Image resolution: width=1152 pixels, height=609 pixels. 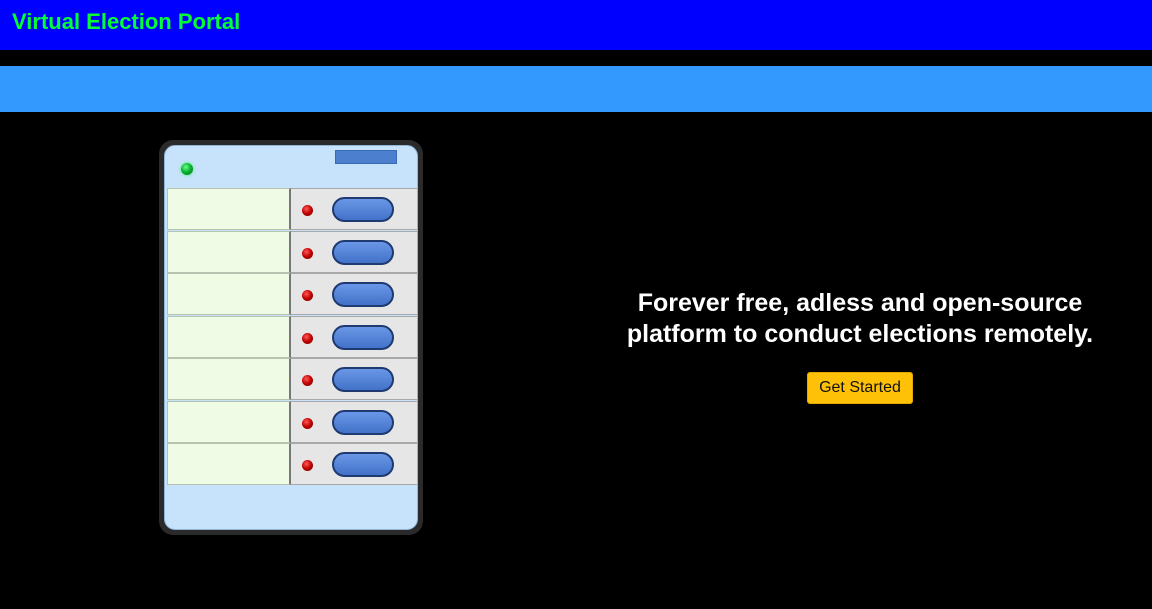 I want to click on top-navbar: Virtual Election Portal, so click(x=576, y=25).